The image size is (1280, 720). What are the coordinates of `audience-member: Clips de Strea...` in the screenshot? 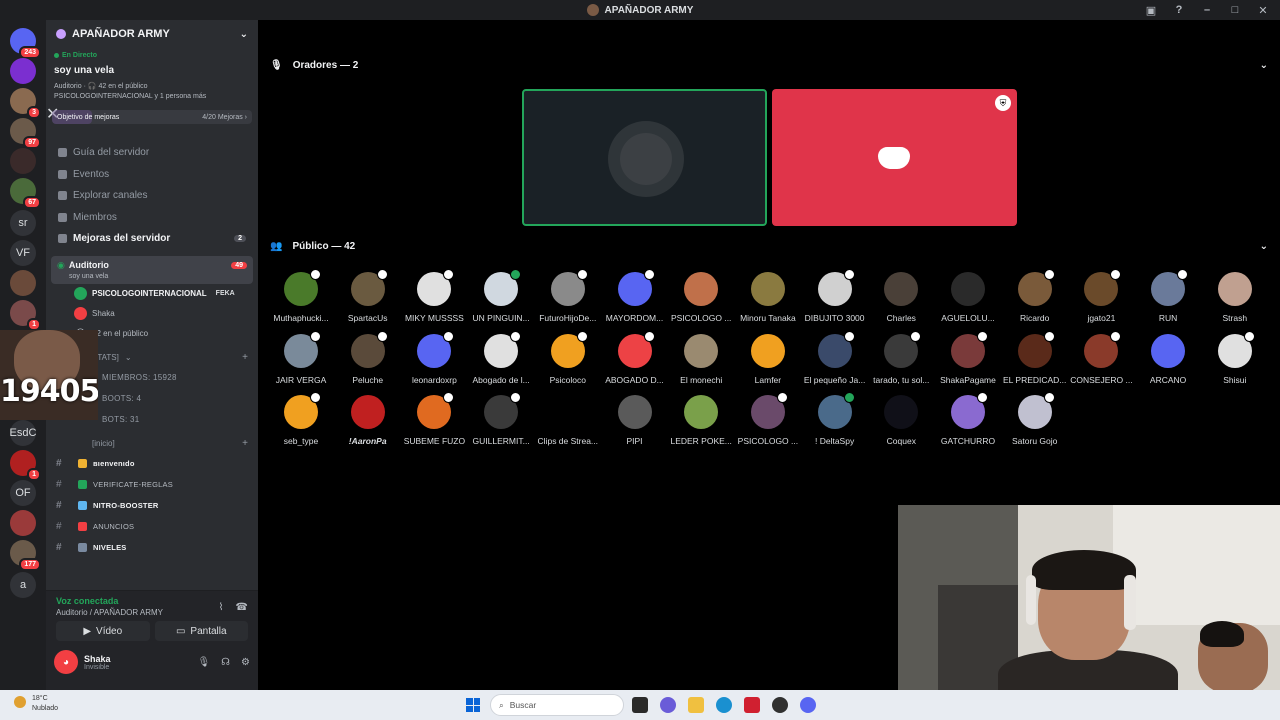 It's located at (568, 423).